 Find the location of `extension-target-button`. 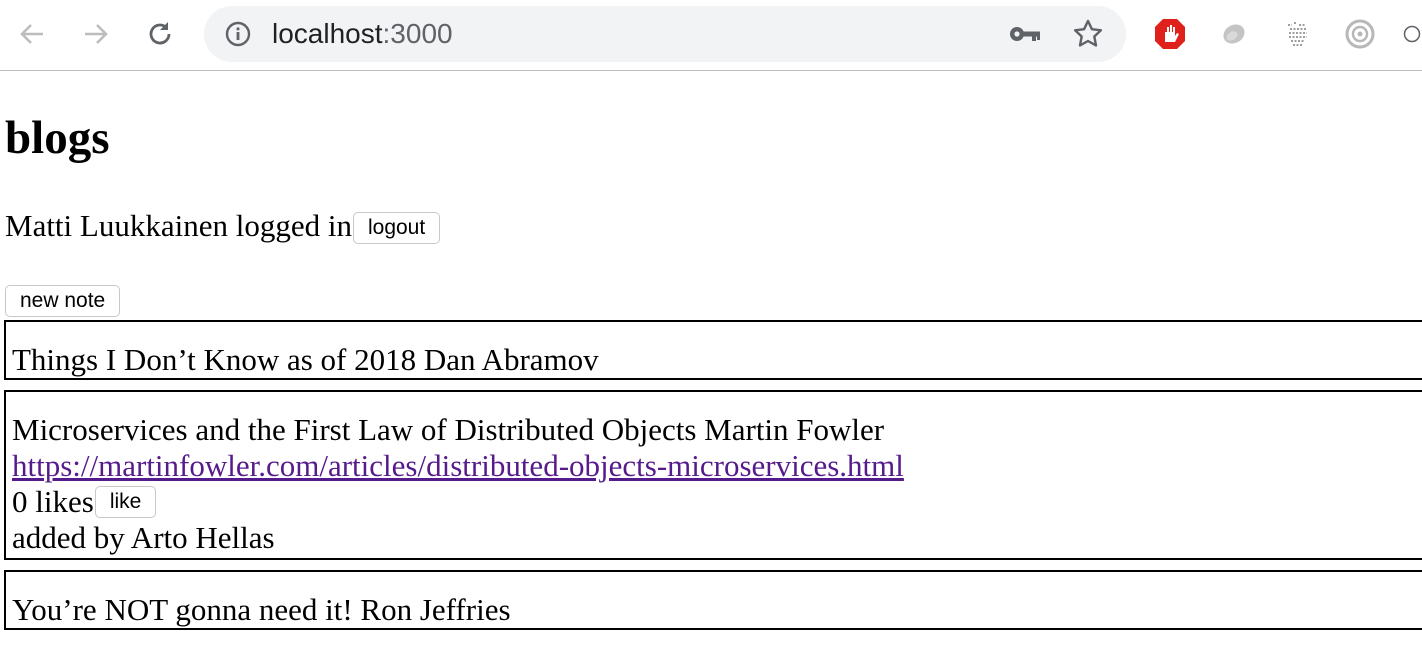

extension-target-button is located at coordinates (1360, 34).